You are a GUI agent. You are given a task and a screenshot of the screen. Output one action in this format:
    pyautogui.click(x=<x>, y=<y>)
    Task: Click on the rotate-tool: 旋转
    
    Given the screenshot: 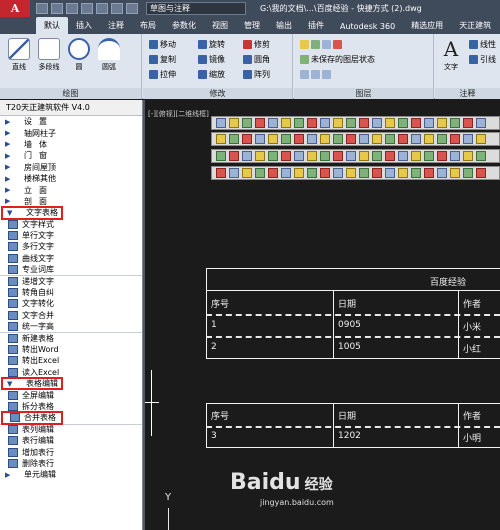 What is the action you would take?
    pyautogui.click(x=211, y=44)
    